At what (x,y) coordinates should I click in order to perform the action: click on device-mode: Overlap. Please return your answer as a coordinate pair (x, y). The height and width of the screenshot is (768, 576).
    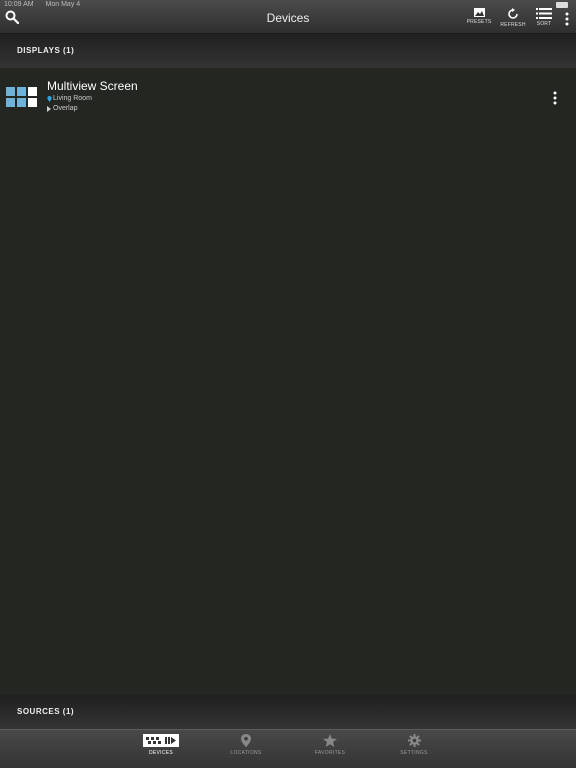
    Looking at the image, I should click on (62, 108).